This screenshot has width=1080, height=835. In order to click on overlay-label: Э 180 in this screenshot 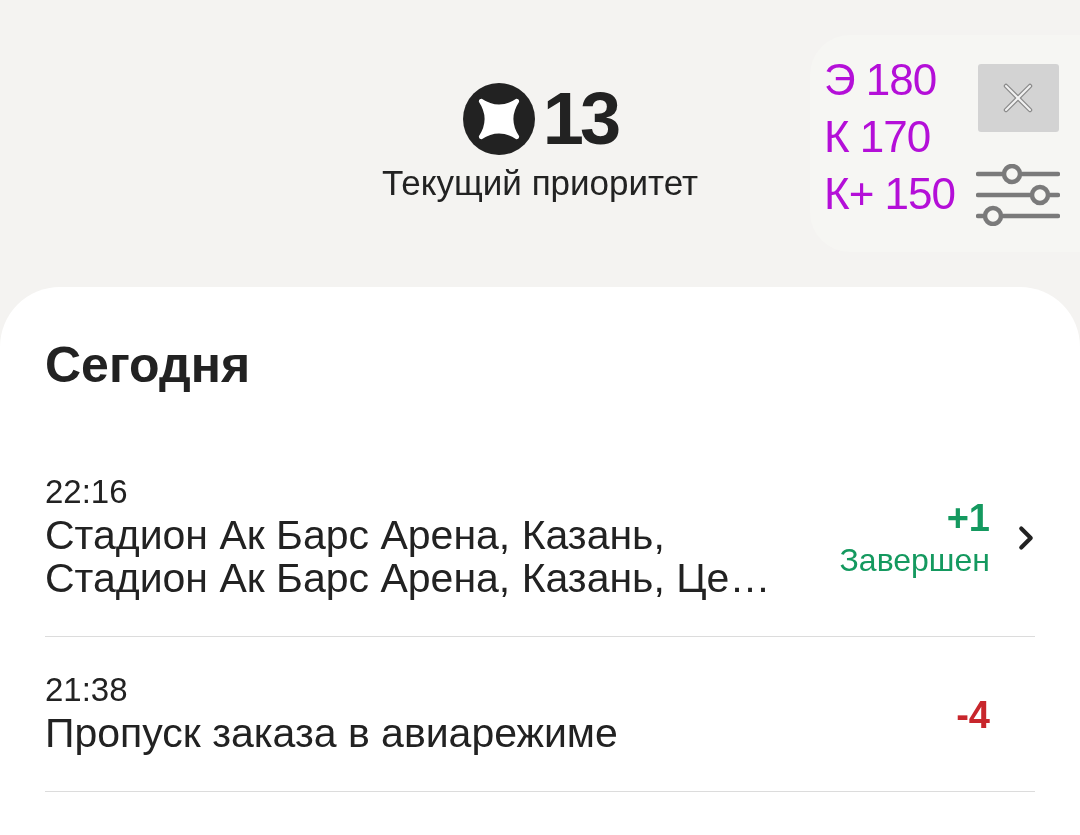, I will do `click(881, 80)`.